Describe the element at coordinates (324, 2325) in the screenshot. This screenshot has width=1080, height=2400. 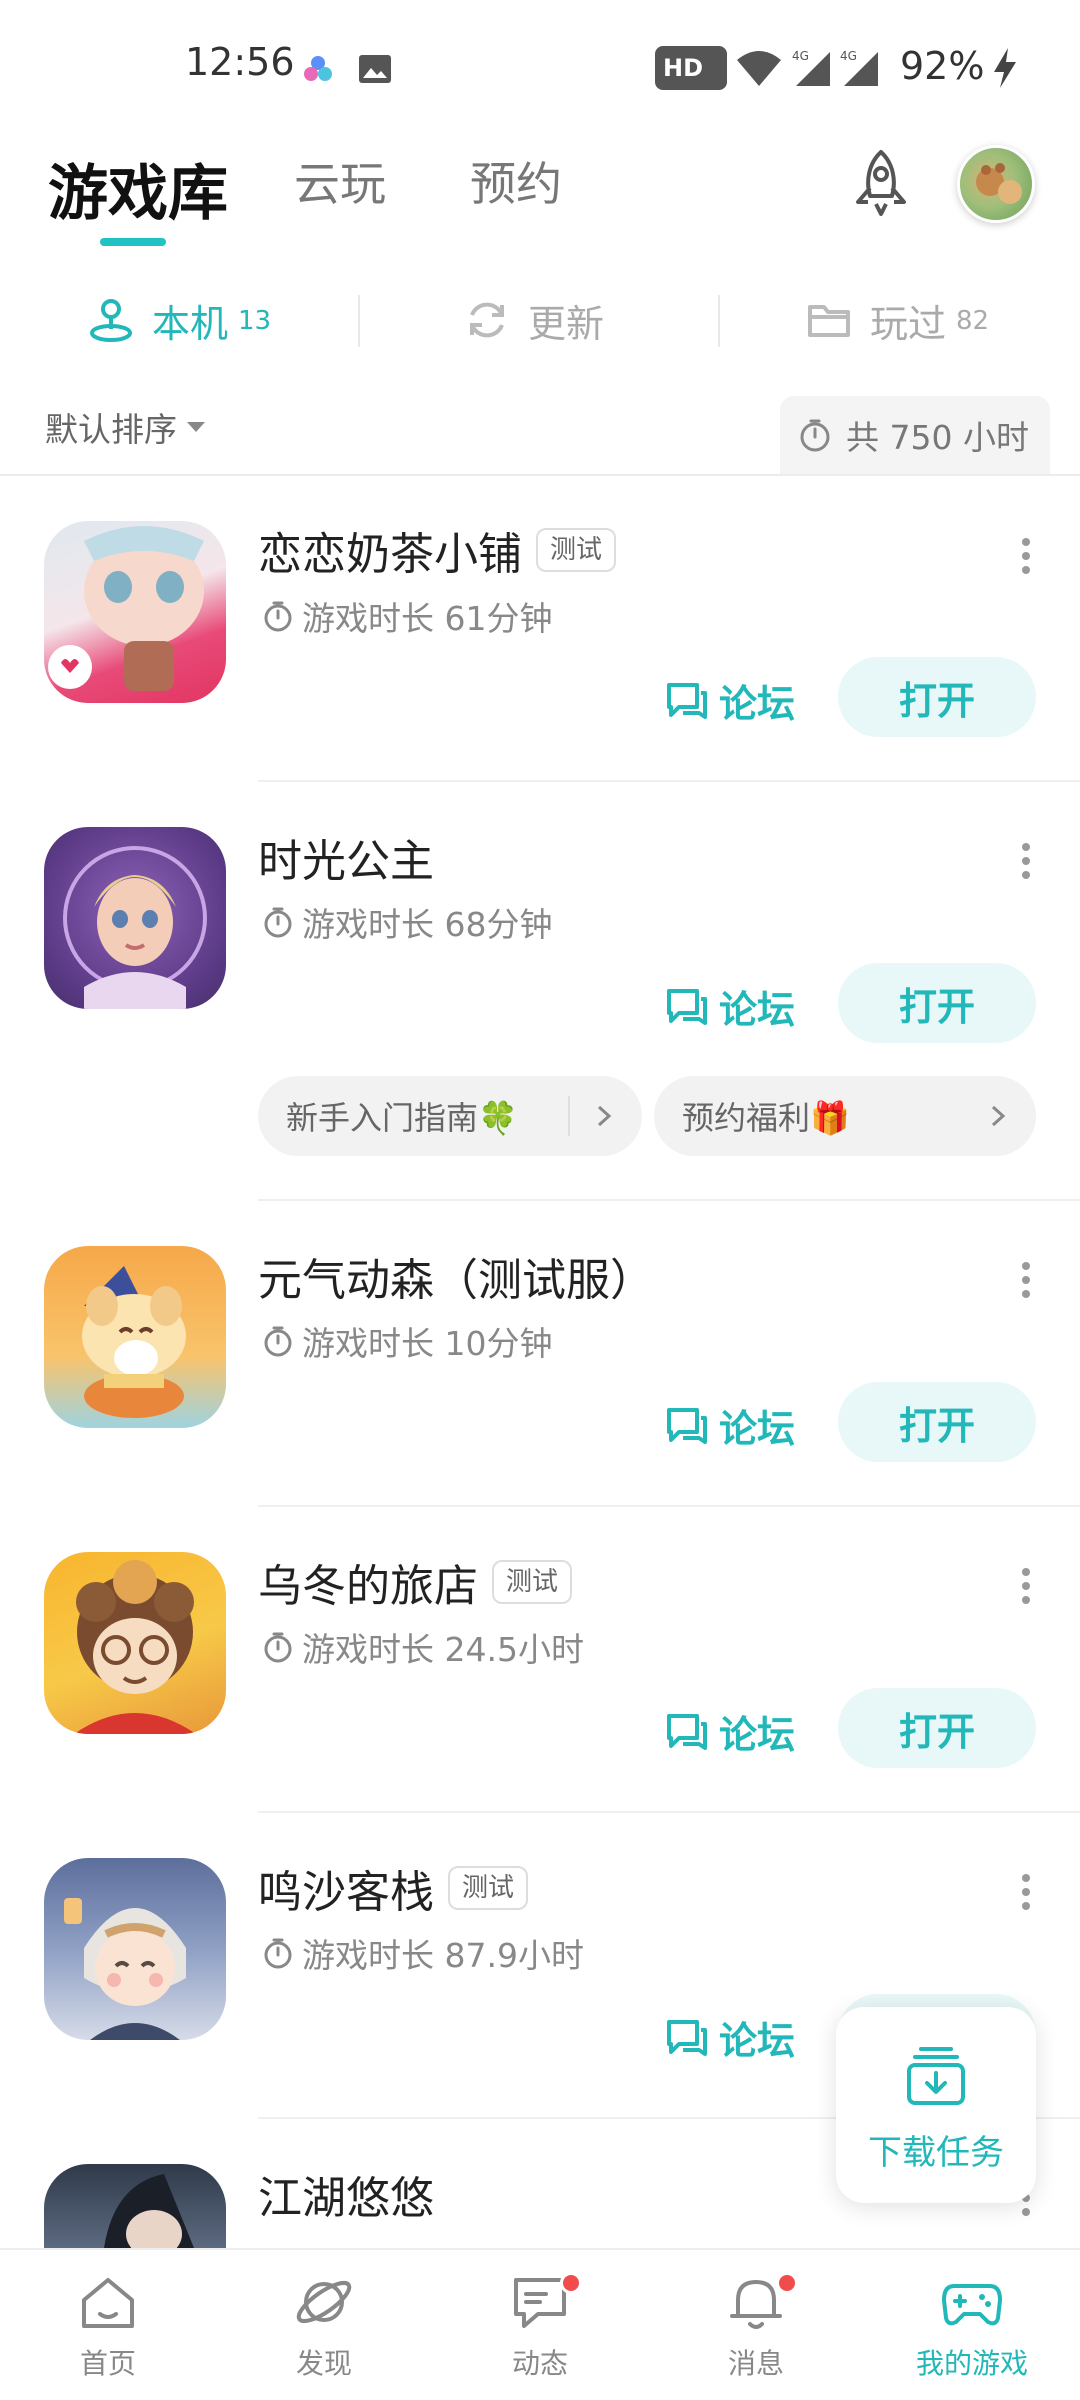
I see `nav-discover: 发现` at that location.